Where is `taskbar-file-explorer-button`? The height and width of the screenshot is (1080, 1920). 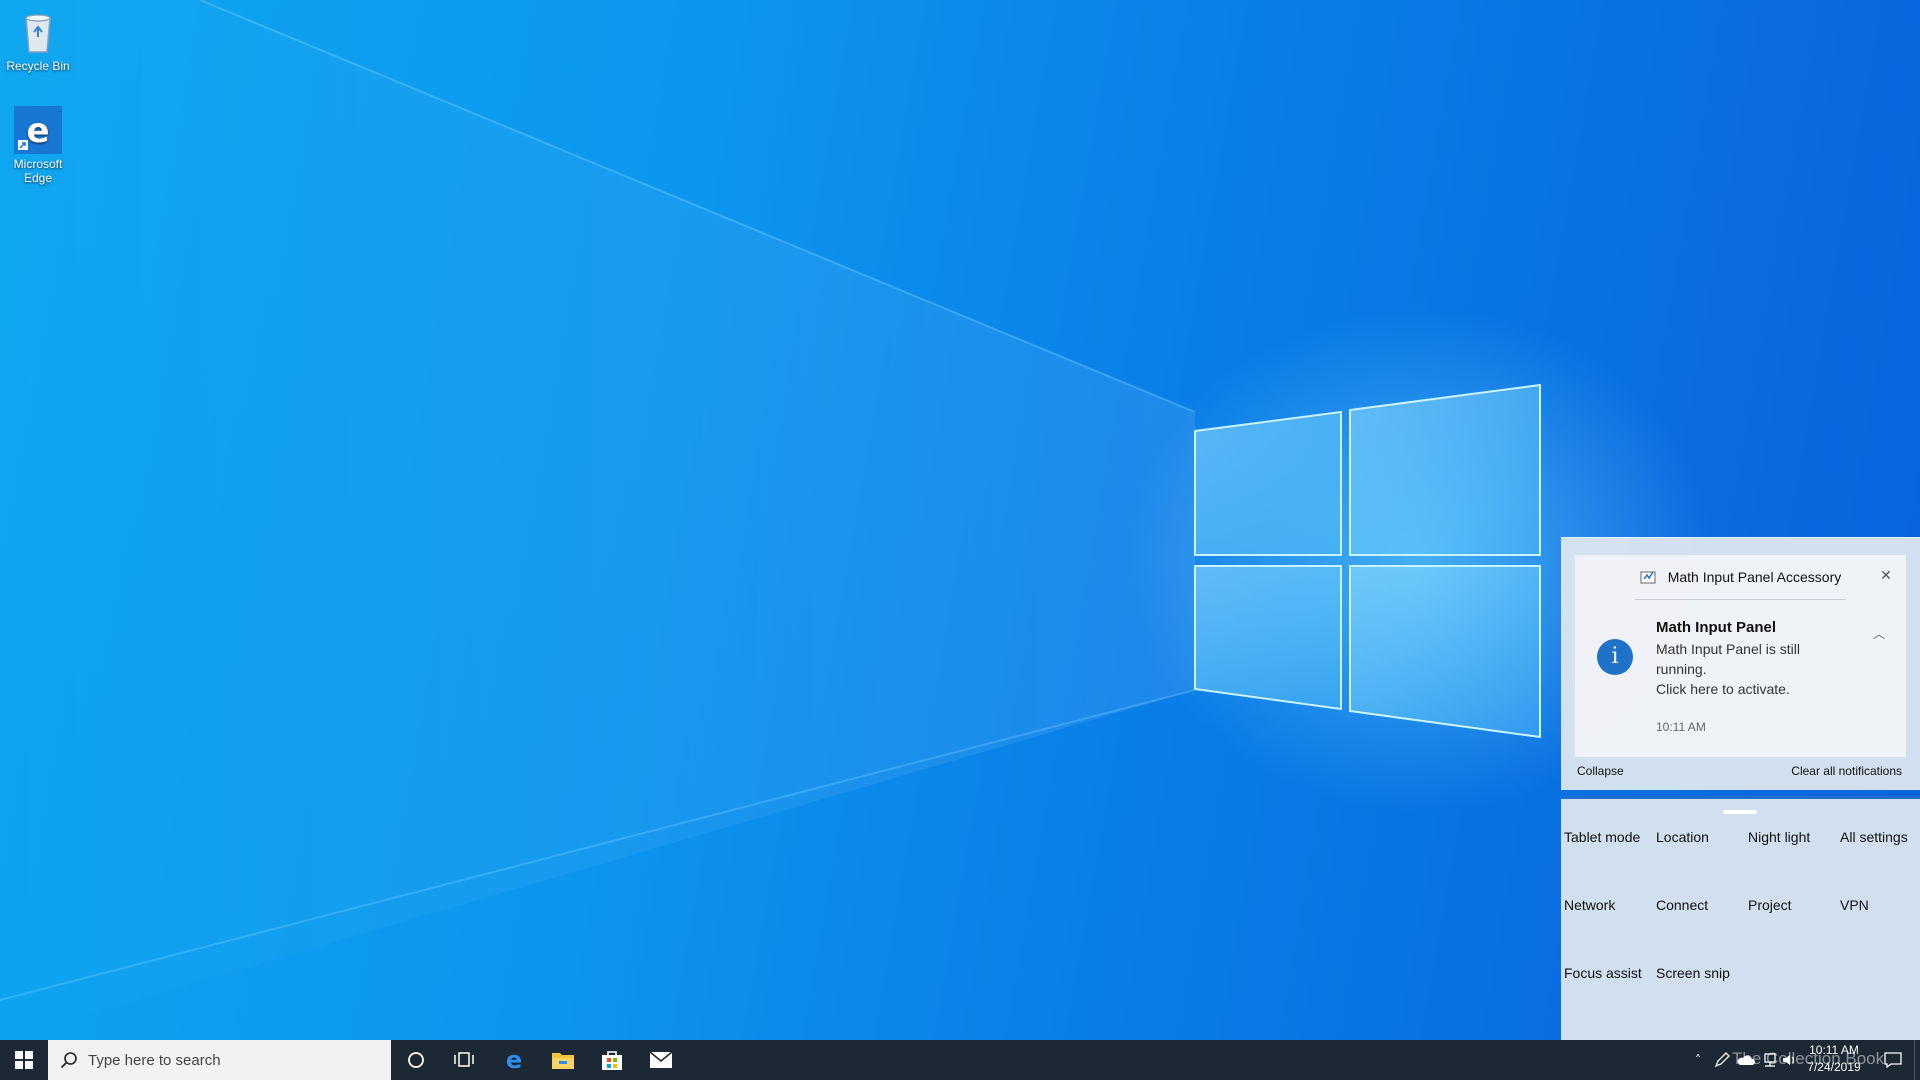
taskbar-file-explorer-button is located at coordinates (563, 1060).